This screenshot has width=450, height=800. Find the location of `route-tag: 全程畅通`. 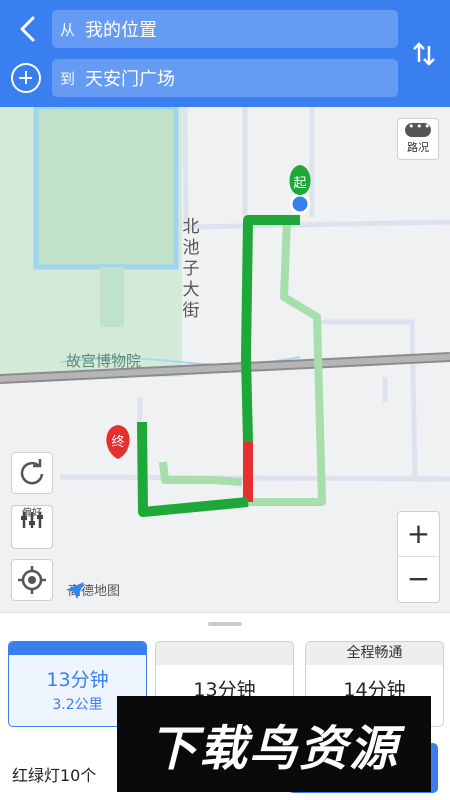

route-tag: 全程畅通 is located at coordinates (374, 653).